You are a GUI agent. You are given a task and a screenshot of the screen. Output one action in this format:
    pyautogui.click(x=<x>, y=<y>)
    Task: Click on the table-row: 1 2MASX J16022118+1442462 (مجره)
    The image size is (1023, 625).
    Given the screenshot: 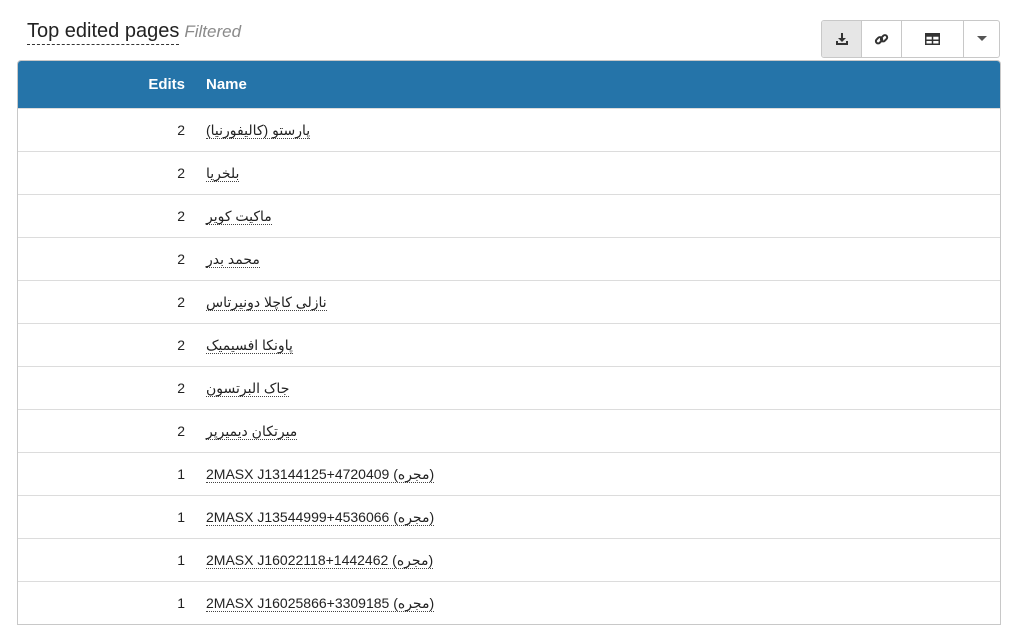 What is the action you would take?
    pyautogui.click(x=509, y=559)
    